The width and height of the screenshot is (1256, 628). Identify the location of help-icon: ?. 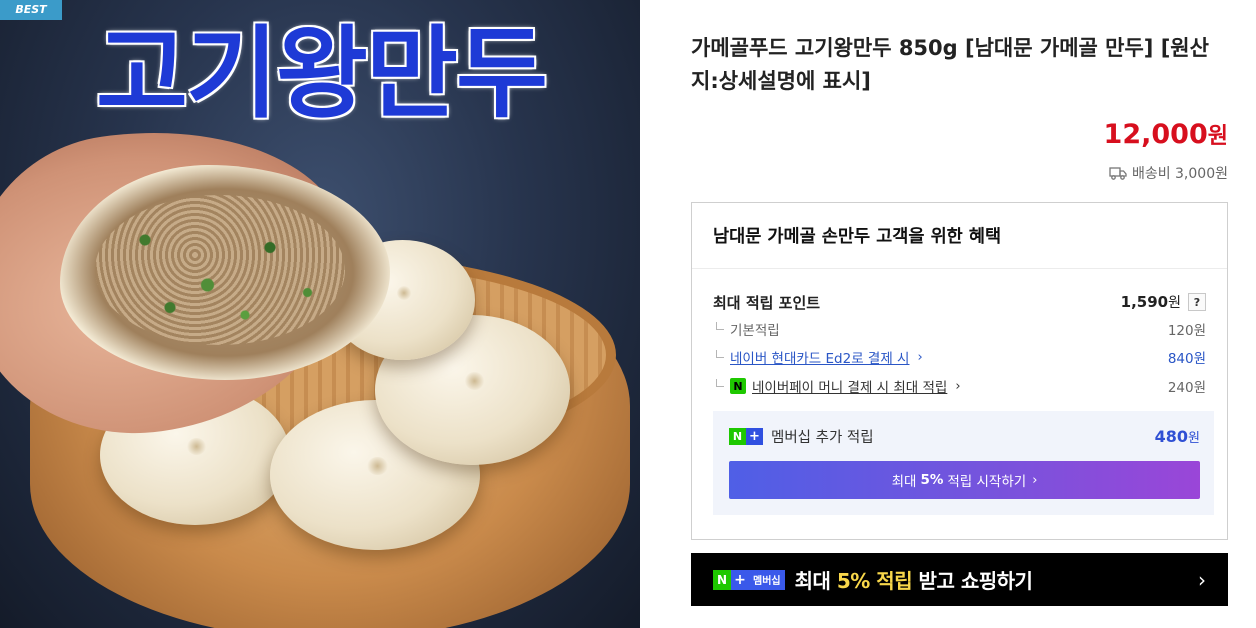
(1197, 302).